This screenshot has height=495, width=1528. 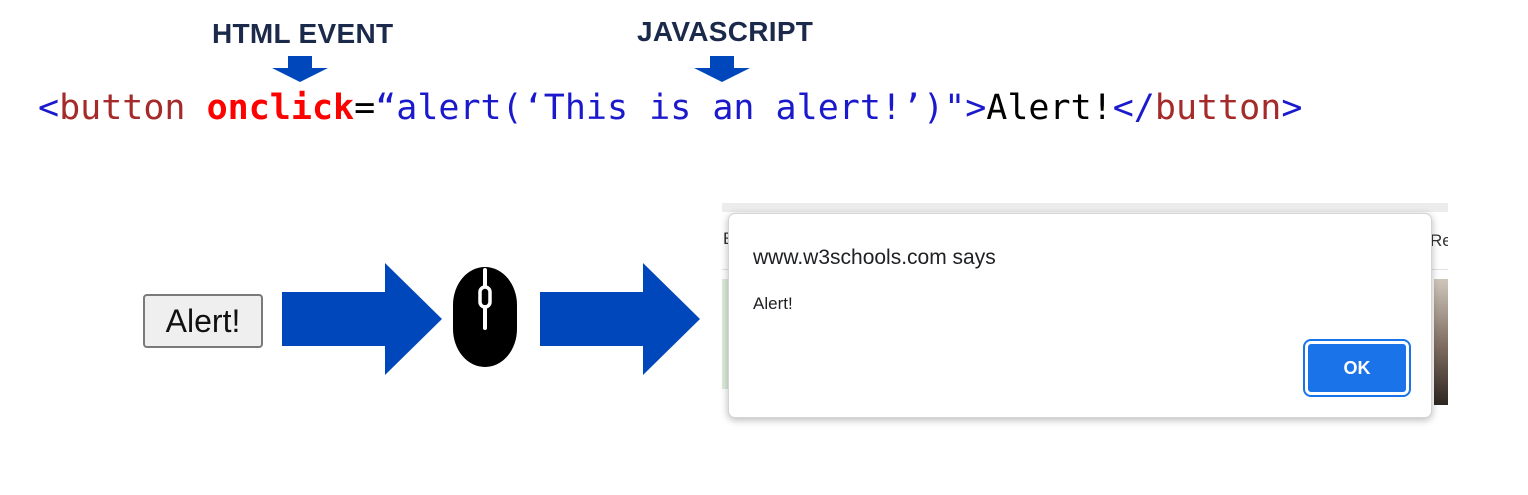 What do you see at coordinates (1292, 108) in the screenshot?
I see `code-end-close-bracket: >` at bounding box center [1292, 108].